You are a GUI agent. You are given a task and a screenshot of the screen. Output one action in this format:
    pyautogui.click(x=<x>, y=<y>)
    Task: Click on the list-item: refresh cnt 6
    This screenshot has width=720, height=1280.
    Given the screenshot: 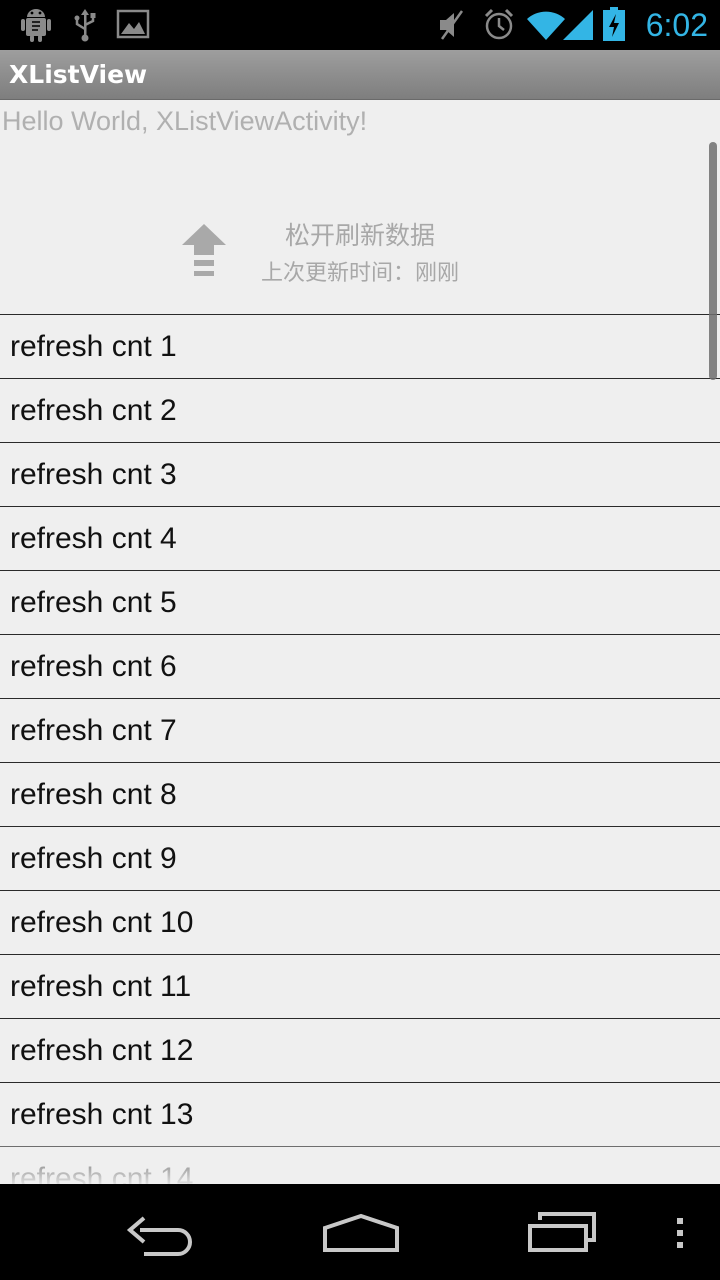 What is the action you would take?
    pyautogui.click(x=360, y=667)
    